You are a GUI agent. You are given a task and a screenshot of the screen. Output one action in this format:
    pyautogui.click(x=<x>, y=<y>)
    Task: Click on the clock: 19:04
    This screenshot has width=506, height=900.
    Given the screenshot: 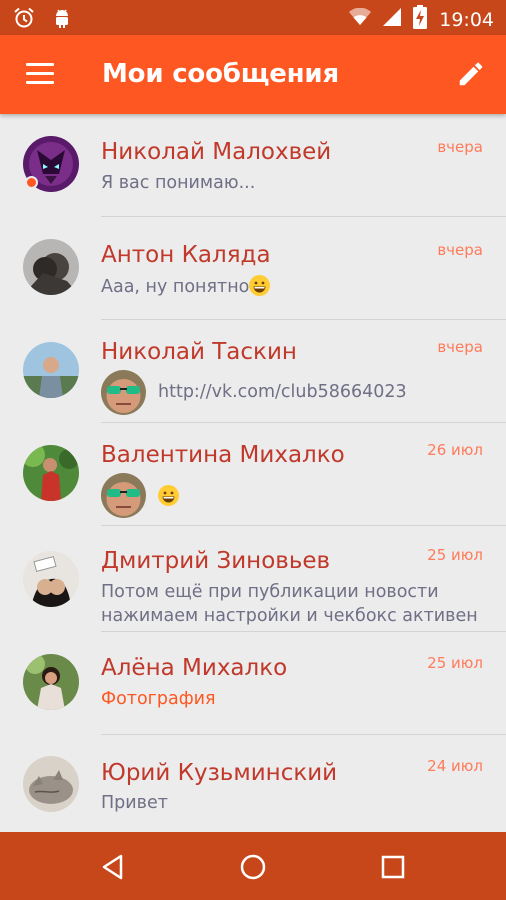 What is the action you would take?
    pyautogui.click(x=466, y=19)
    